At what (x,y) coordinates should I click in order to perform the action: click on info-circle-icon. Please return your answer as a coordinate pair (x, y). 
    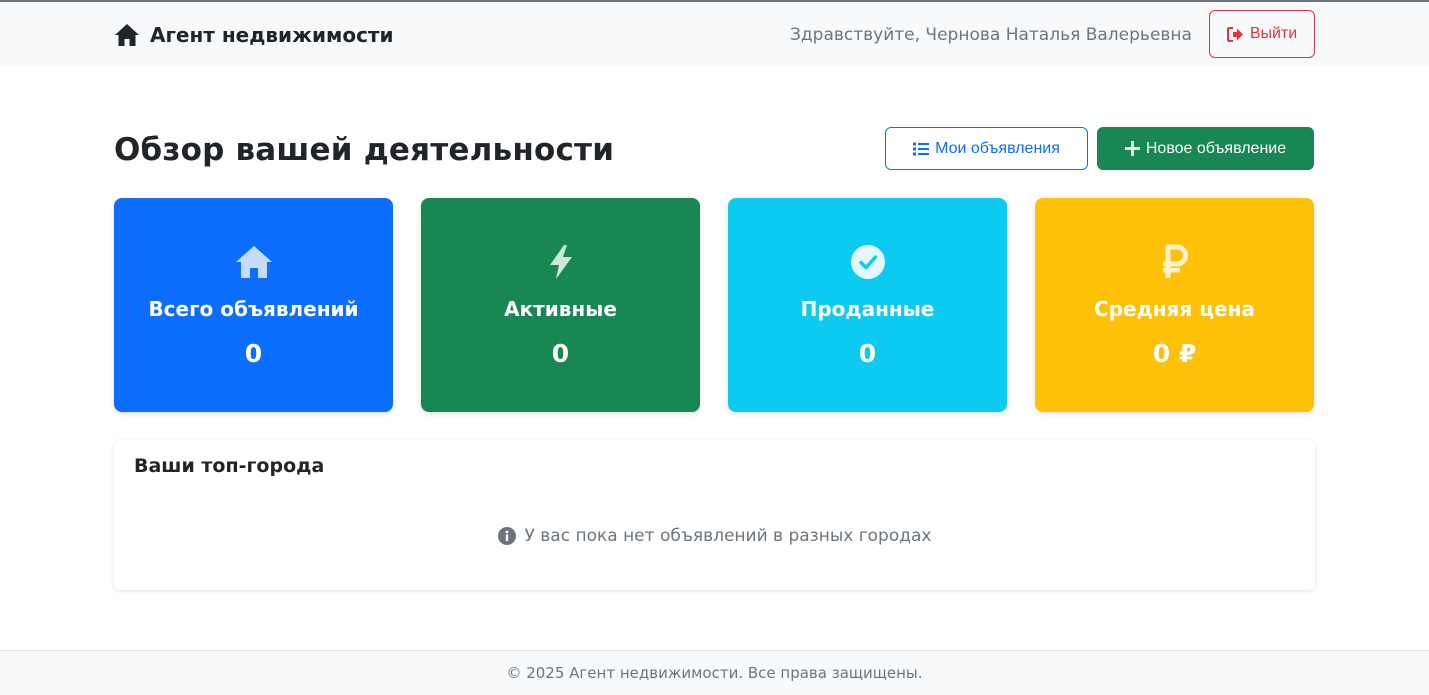
    Looking at the image, I should click on (506, 536).